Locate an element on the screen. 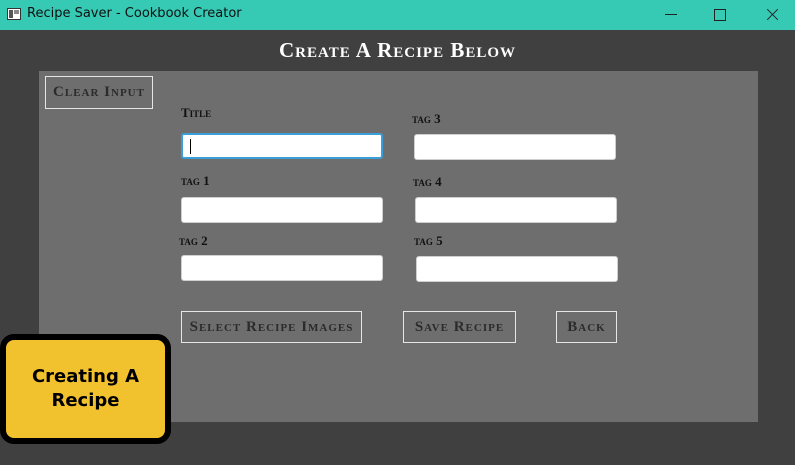 This screenshot has width=795, height=465. title-bar: Recipe Saver - Cookbook Creator is located at coordinates (397, 15).